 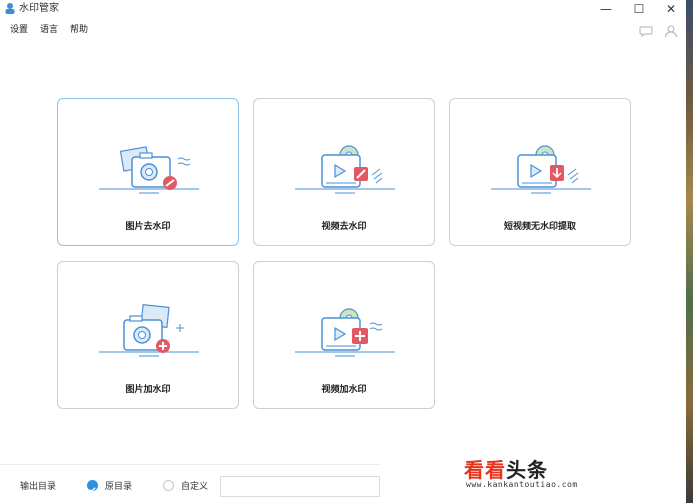 What do you see at coordinates (344, 390) in the screenshot?
I see `card-label: 视频加水印` at bounding box center [344, 390].